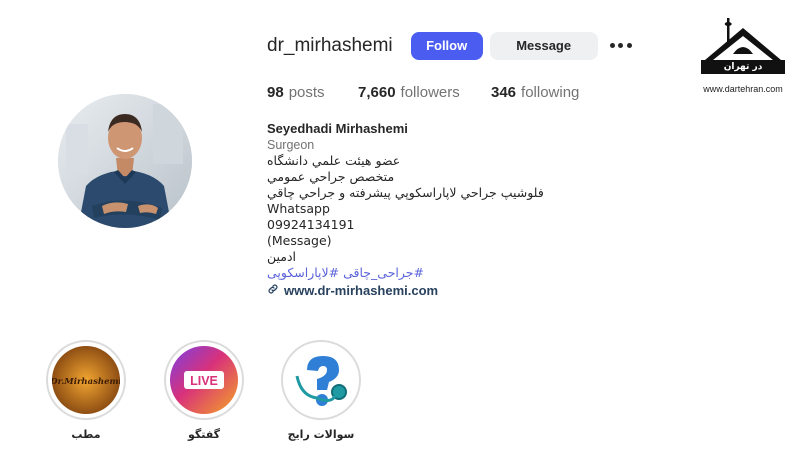 The width and height of the screenshot is (799, 455). I want to click on logo-text: در تهران, so click(743, 67).